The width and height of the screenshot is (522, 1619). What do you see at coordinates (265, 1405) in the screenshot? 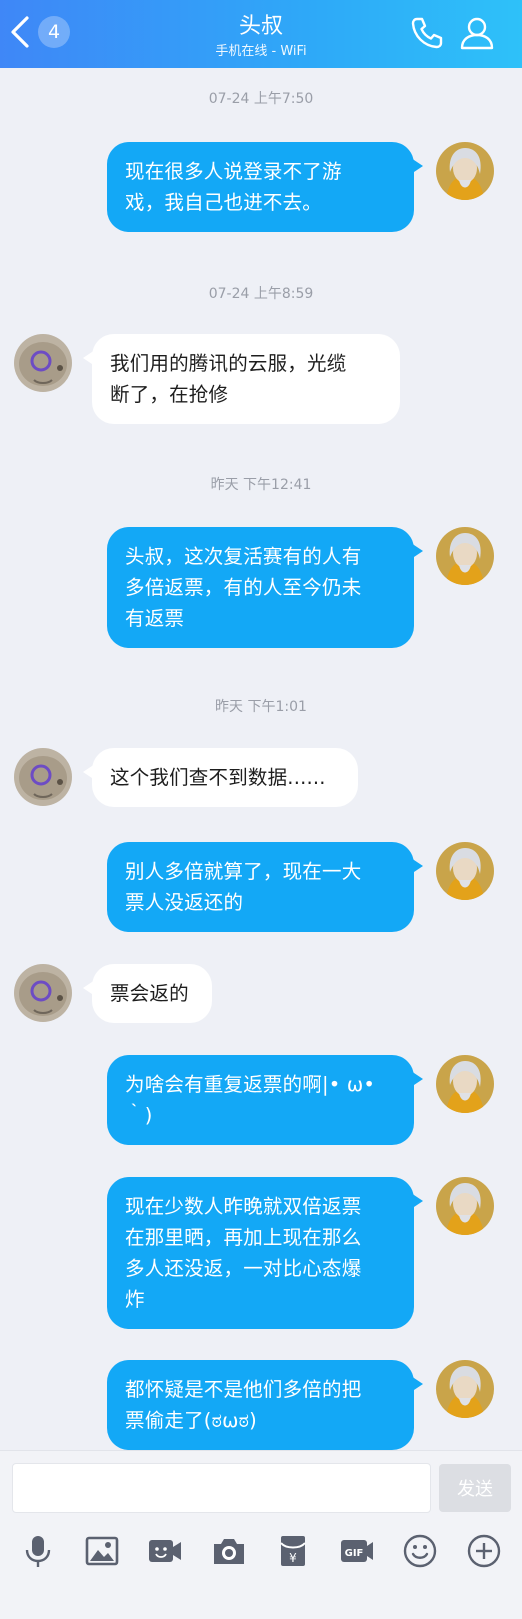
I see `message-bubble-outgoing: 都怀疑是不是他们多倍的把 票偷走了(ಠωಠ)` at bounding box center [265, 1405].